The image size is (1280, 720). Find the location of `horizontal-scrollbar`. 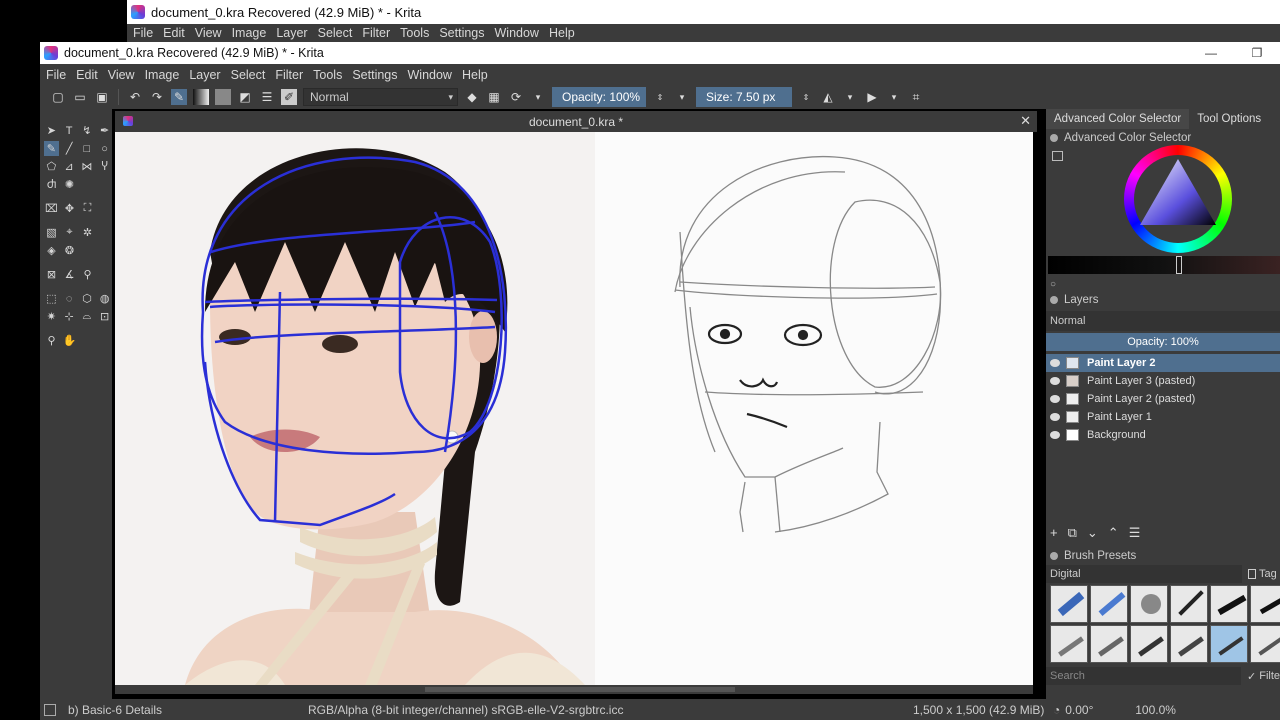

horizontal-scrollbar is located at coordinates (574, 689).